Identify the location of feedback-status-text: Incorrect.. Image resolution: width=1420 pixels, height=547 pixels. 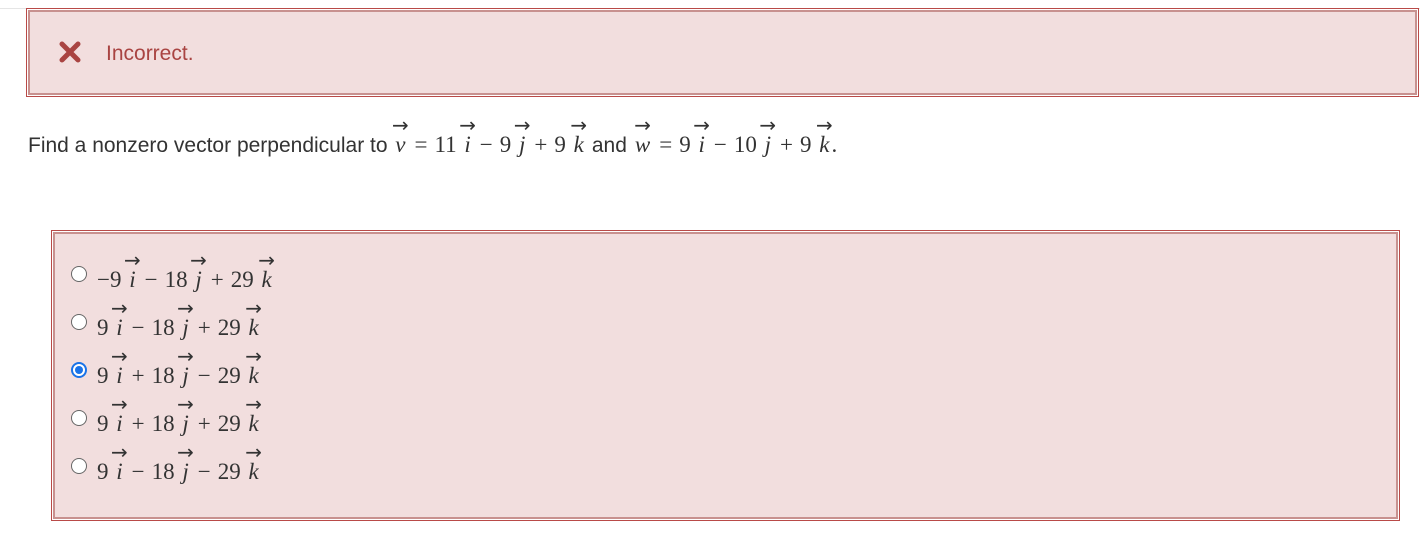
(150, 53).